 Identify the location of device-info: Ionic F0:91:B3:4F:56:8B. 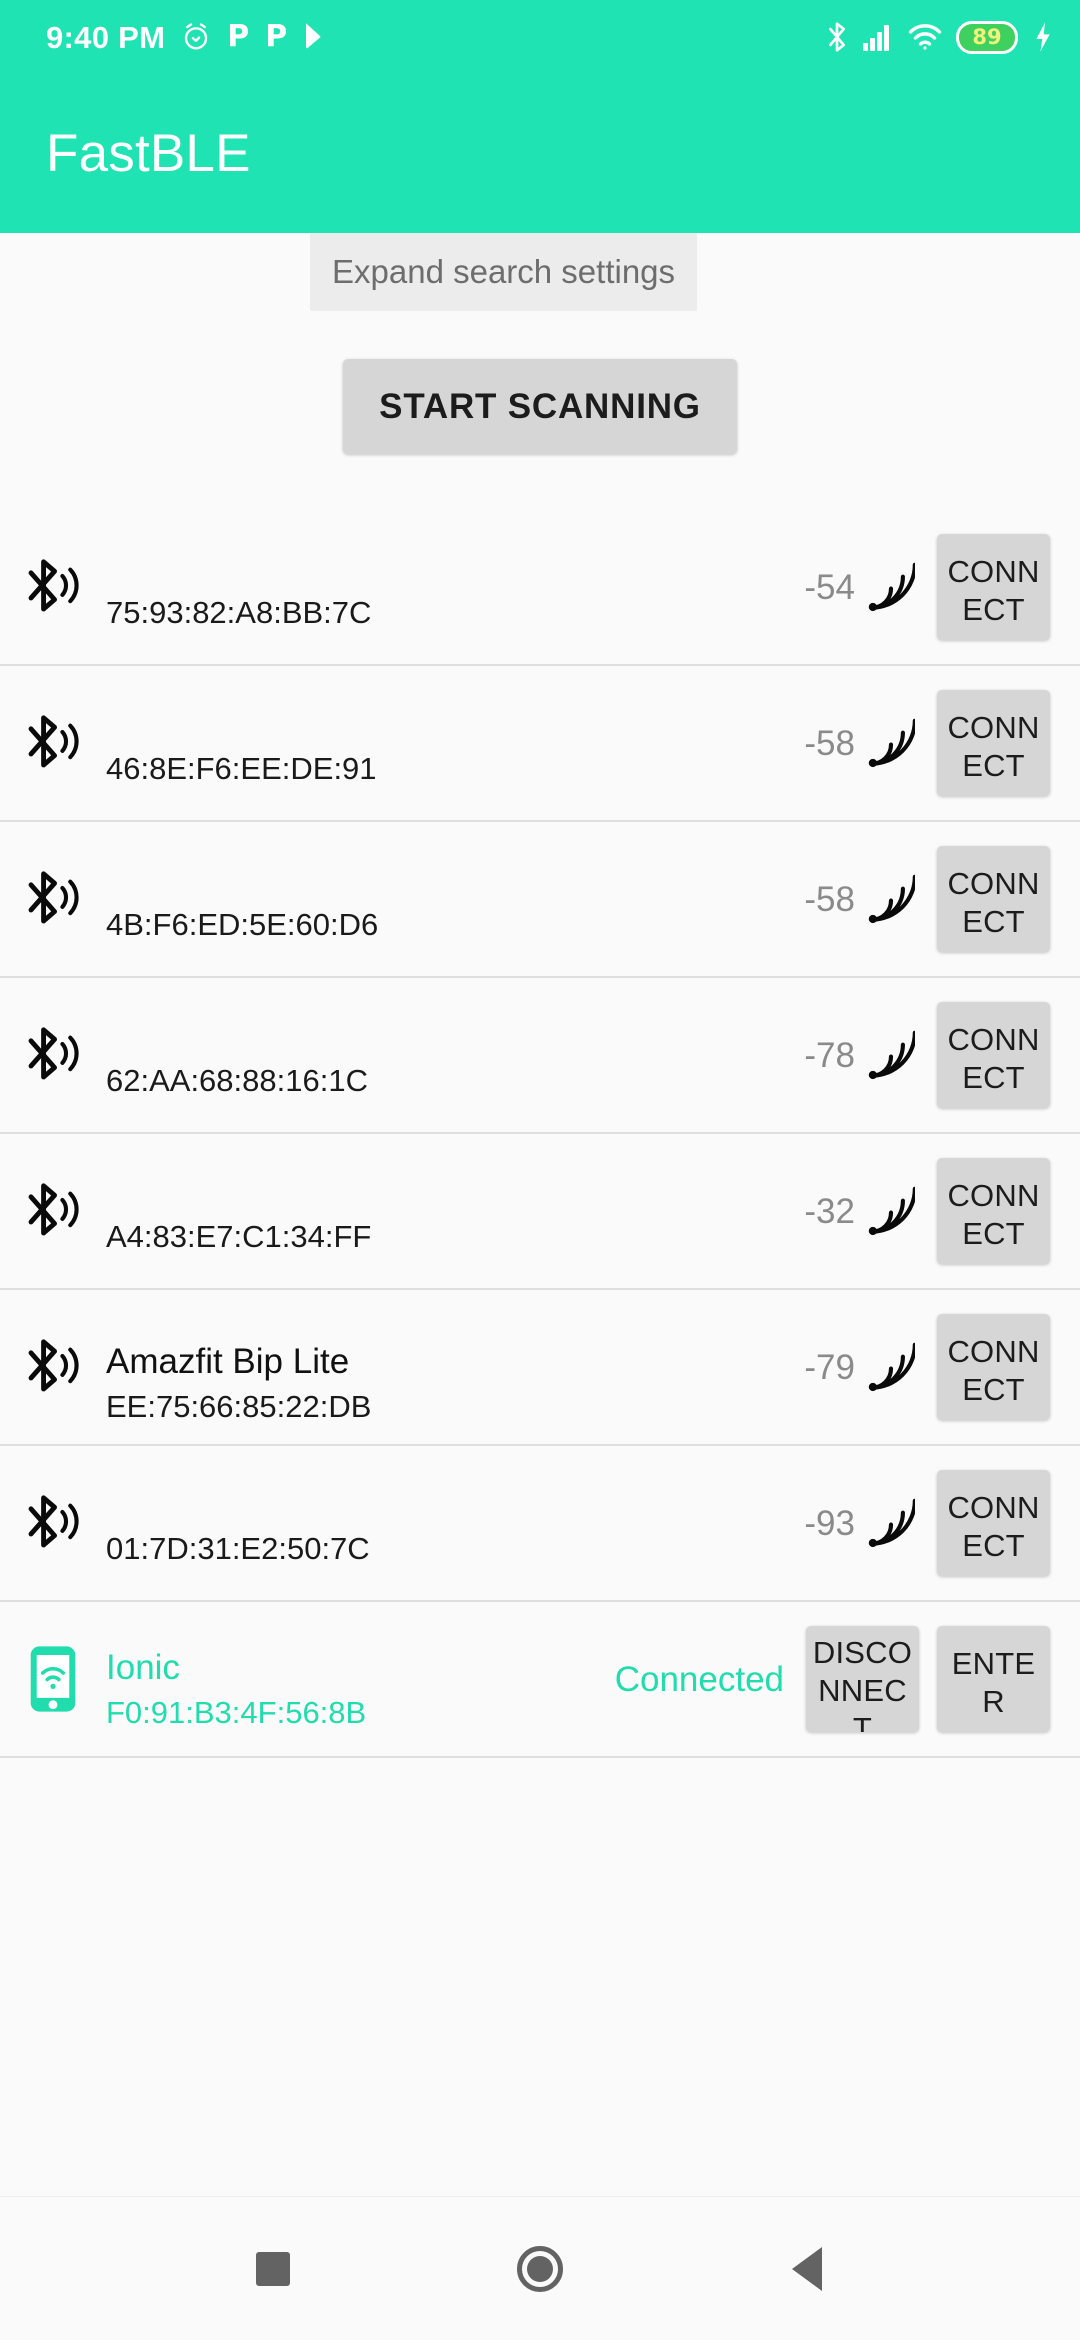
(353, 1679).